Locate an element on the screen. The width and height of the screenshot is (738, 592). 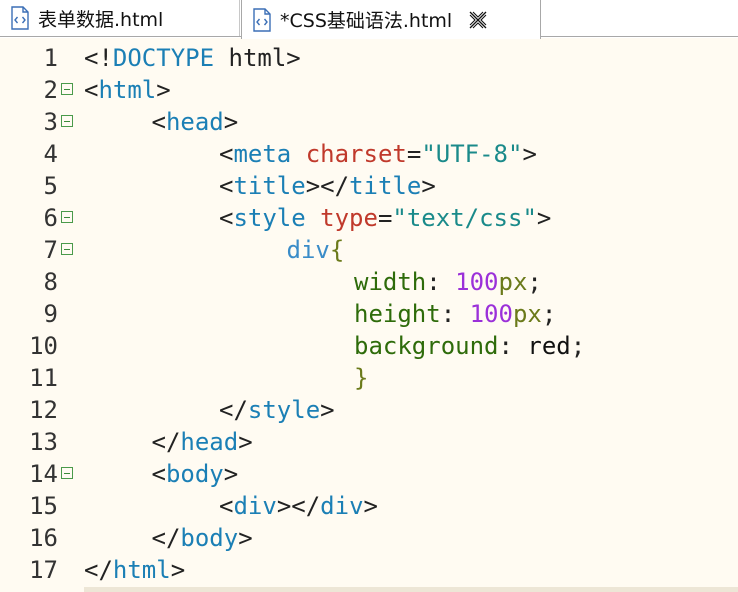
tab-css-basic-syntax: *CSS基础语法.html is located at coordinates (391, 19).